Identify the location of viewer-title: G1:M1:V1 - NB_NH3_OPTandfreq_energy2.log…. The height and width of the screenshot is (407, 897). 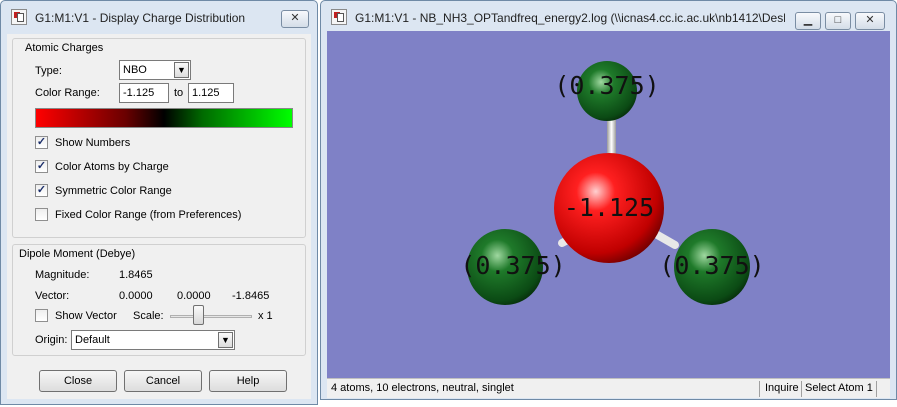
(570, 18).